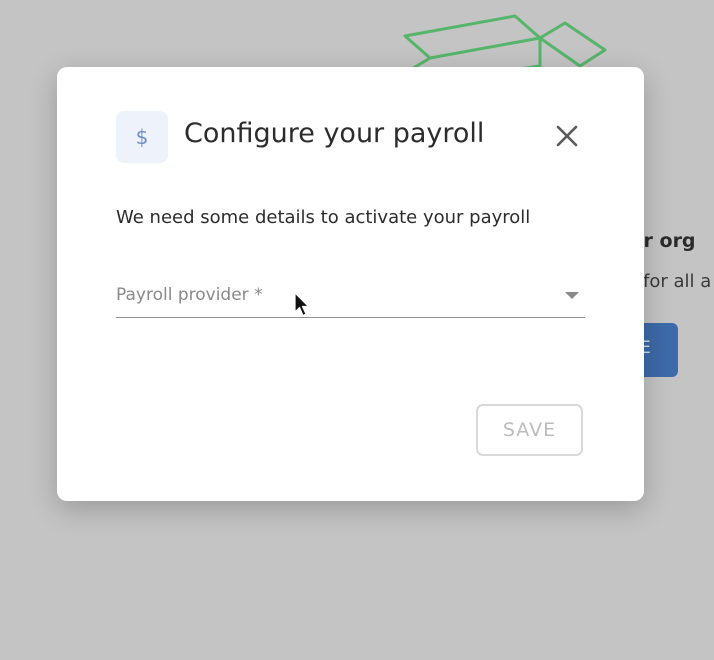 The width and height of the screenshot is (714, 660). I want to click on save-button: SAVE, so click(529, 430).